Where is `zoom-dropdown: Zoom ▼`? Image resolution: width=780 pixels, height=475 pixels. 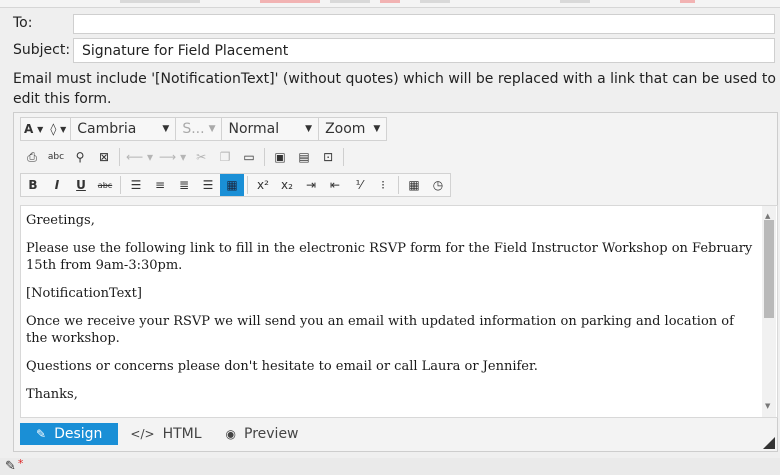 zoom-dropdown: Zoom ▼ is located at coordinates (352, 129).